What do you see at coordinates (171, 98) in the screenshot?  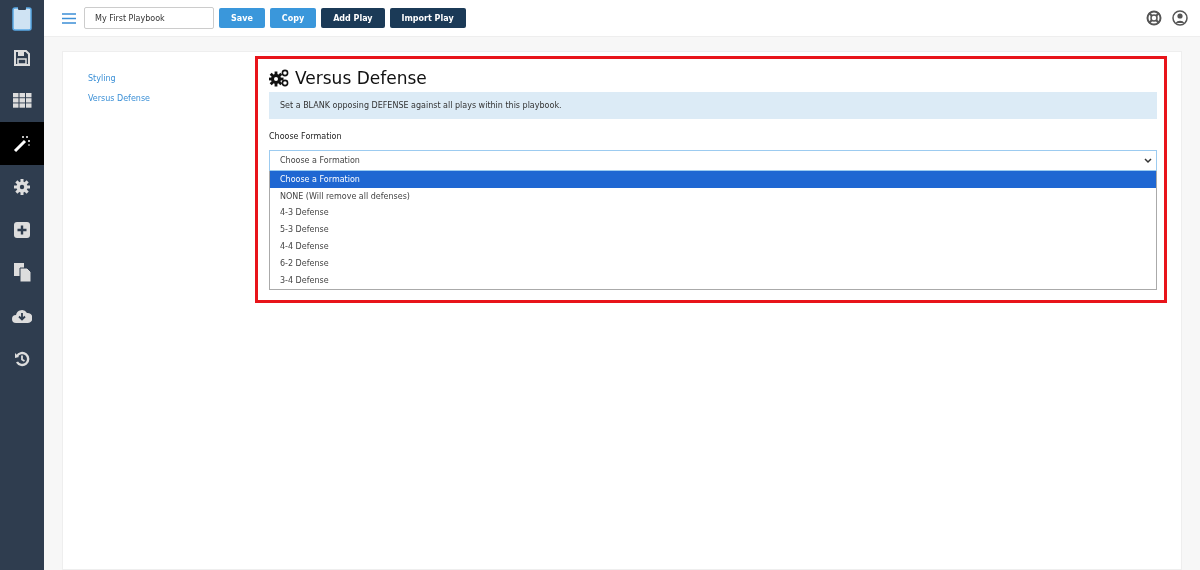 I see `nav-link: Versus Defense` at bounding box center [171, 98].